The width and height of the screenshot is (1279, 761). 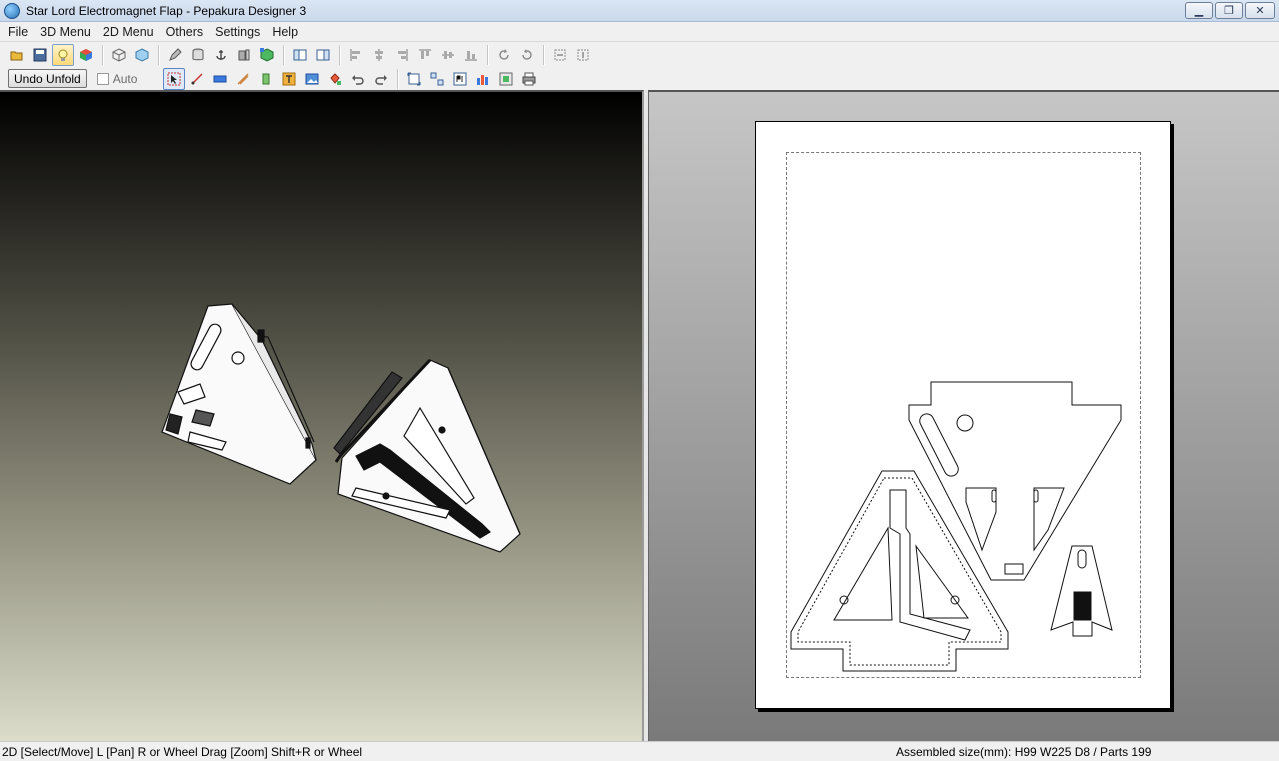 I want to click on redo-button, so click(x=381, y=79).